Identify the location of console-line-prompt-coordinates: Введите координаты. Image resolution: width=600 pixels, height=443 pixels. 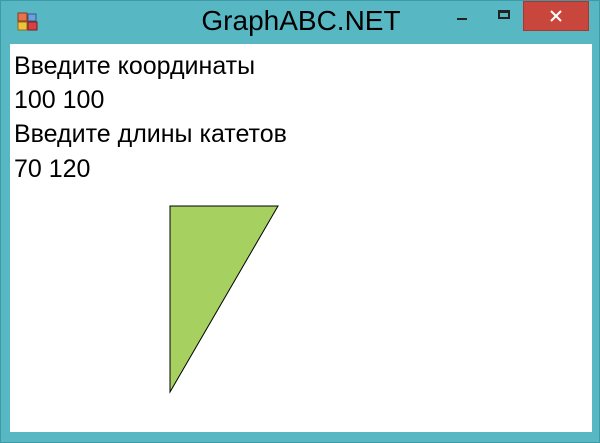
(135, 66).